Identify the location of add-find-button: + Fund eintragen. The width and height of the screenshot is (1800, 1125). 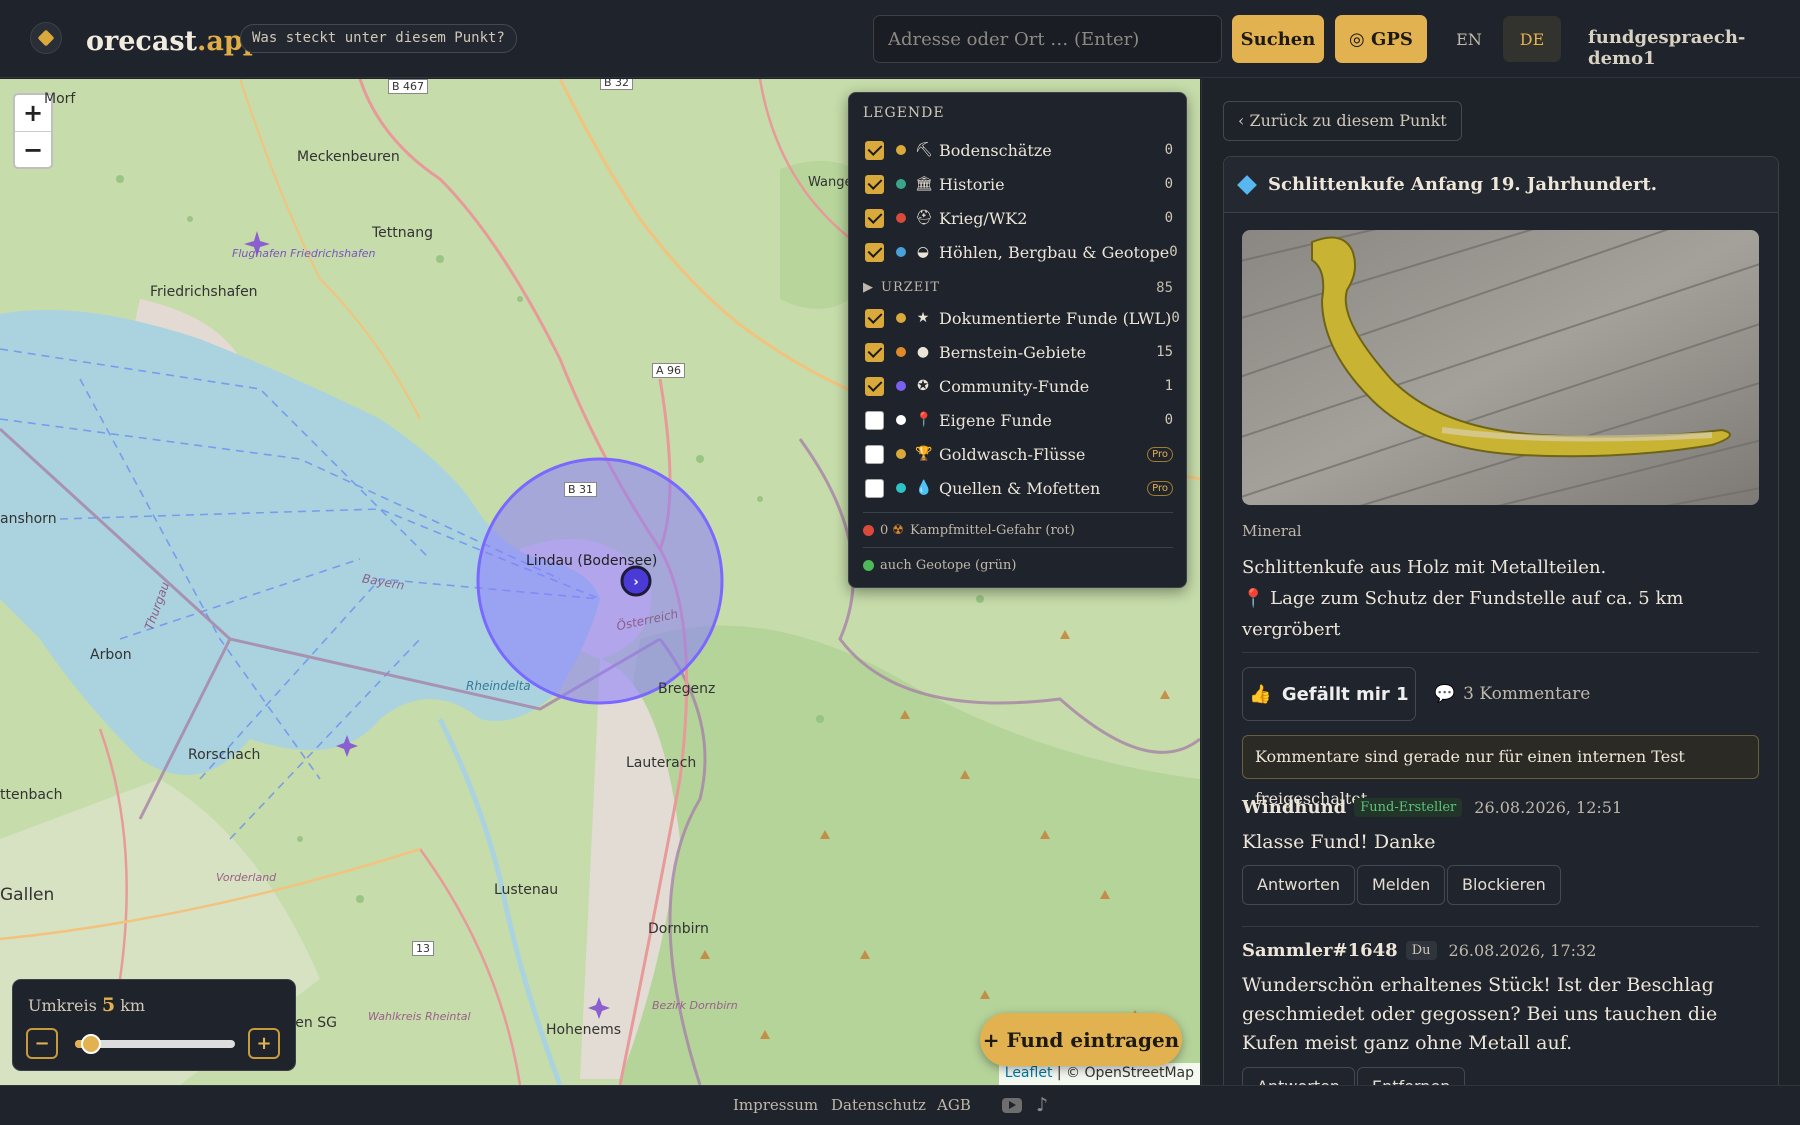
(1081, 1039).